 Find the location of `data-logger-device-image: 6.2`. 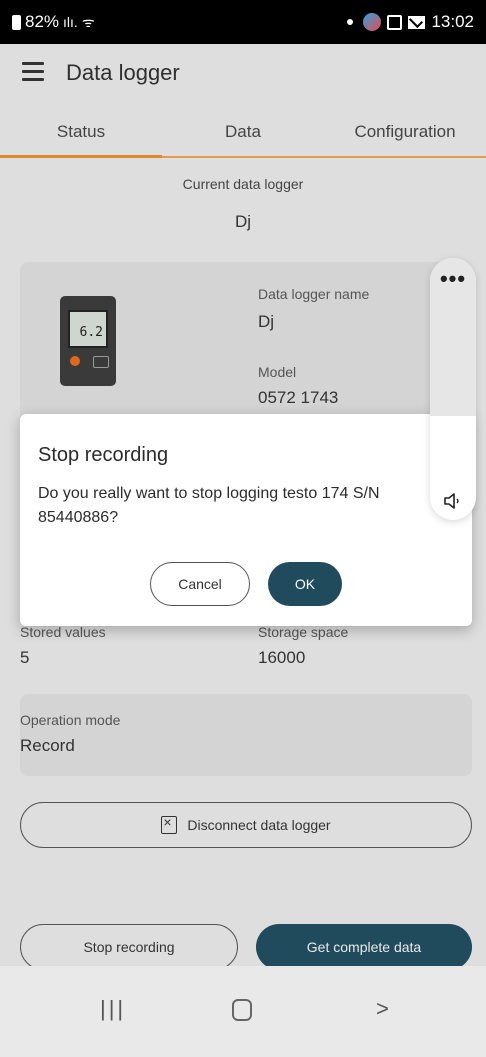

data-logger-device-image: 6.2 is located at coordinates (88, 341).